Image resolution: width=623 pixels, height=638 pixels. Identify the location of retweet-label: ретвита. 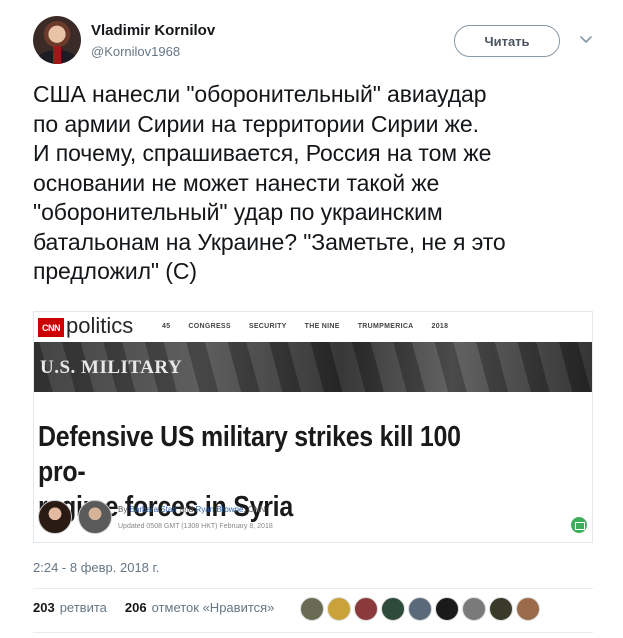
(83, 607).